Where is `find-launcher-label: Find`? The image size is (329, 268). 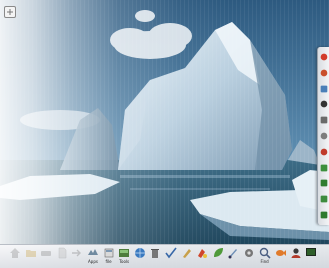
find-launcher-label: Find is located at coordinates (264, 261).